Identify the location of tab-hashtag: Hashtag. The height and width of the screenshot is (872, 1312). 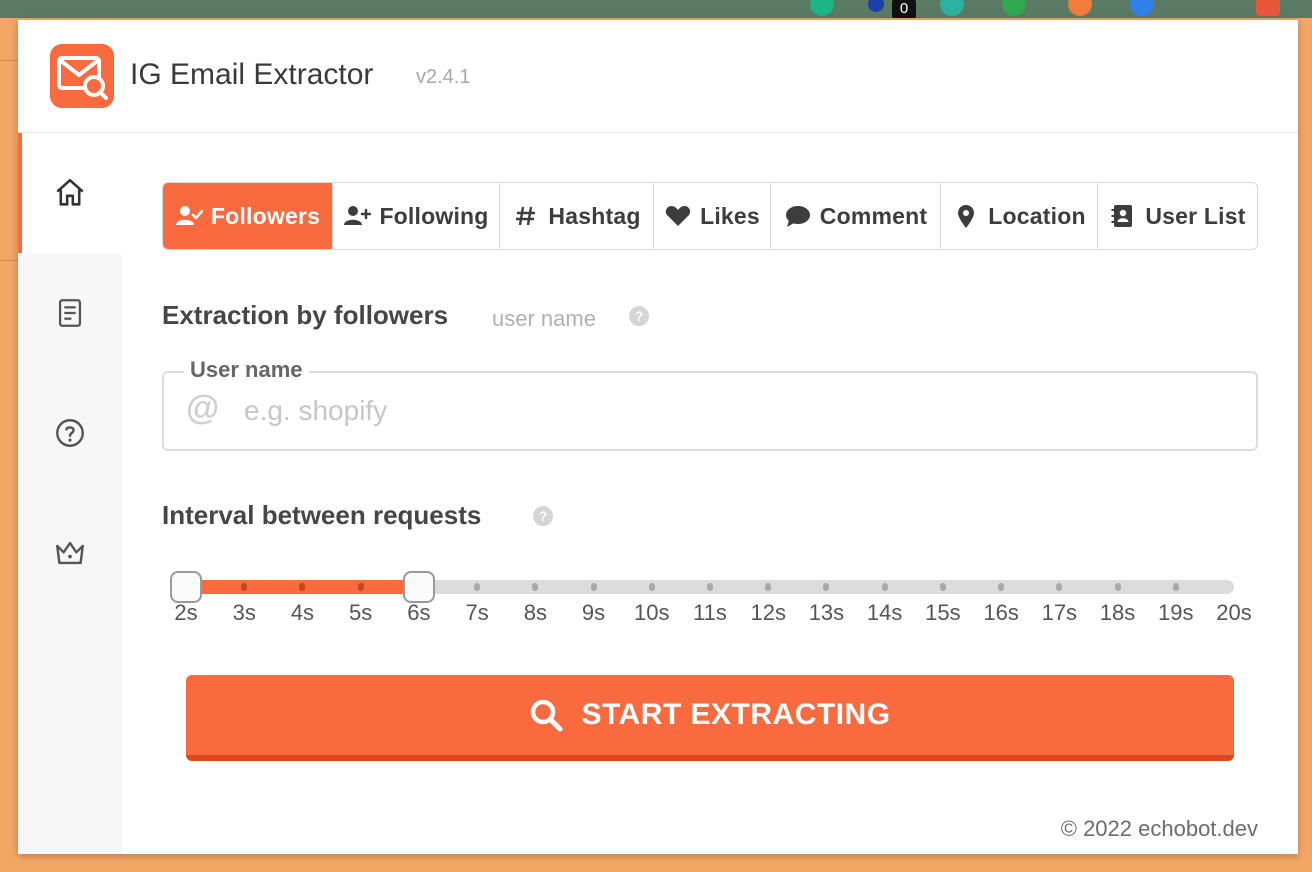
(577, 216).